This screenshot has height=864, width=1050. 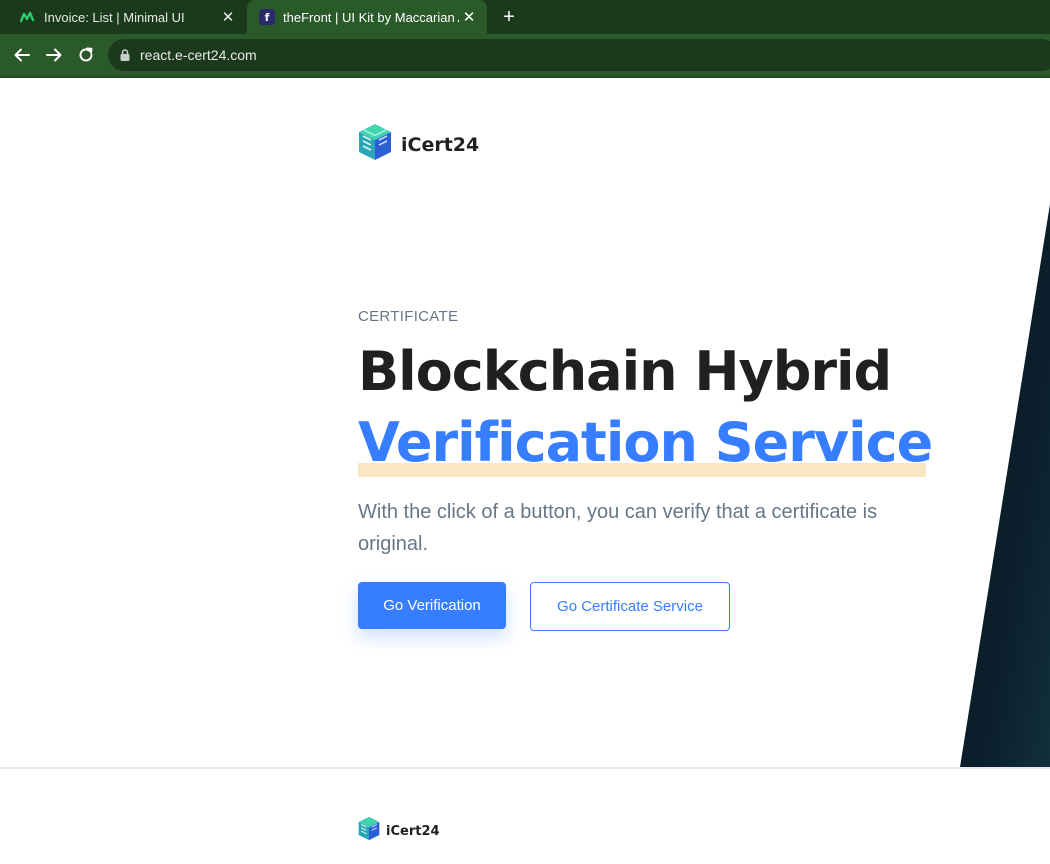 What do you see at coordinates (440, 144) in the screenshot?
I see `brand-name: iCert24` at bounding box center [440, 144].